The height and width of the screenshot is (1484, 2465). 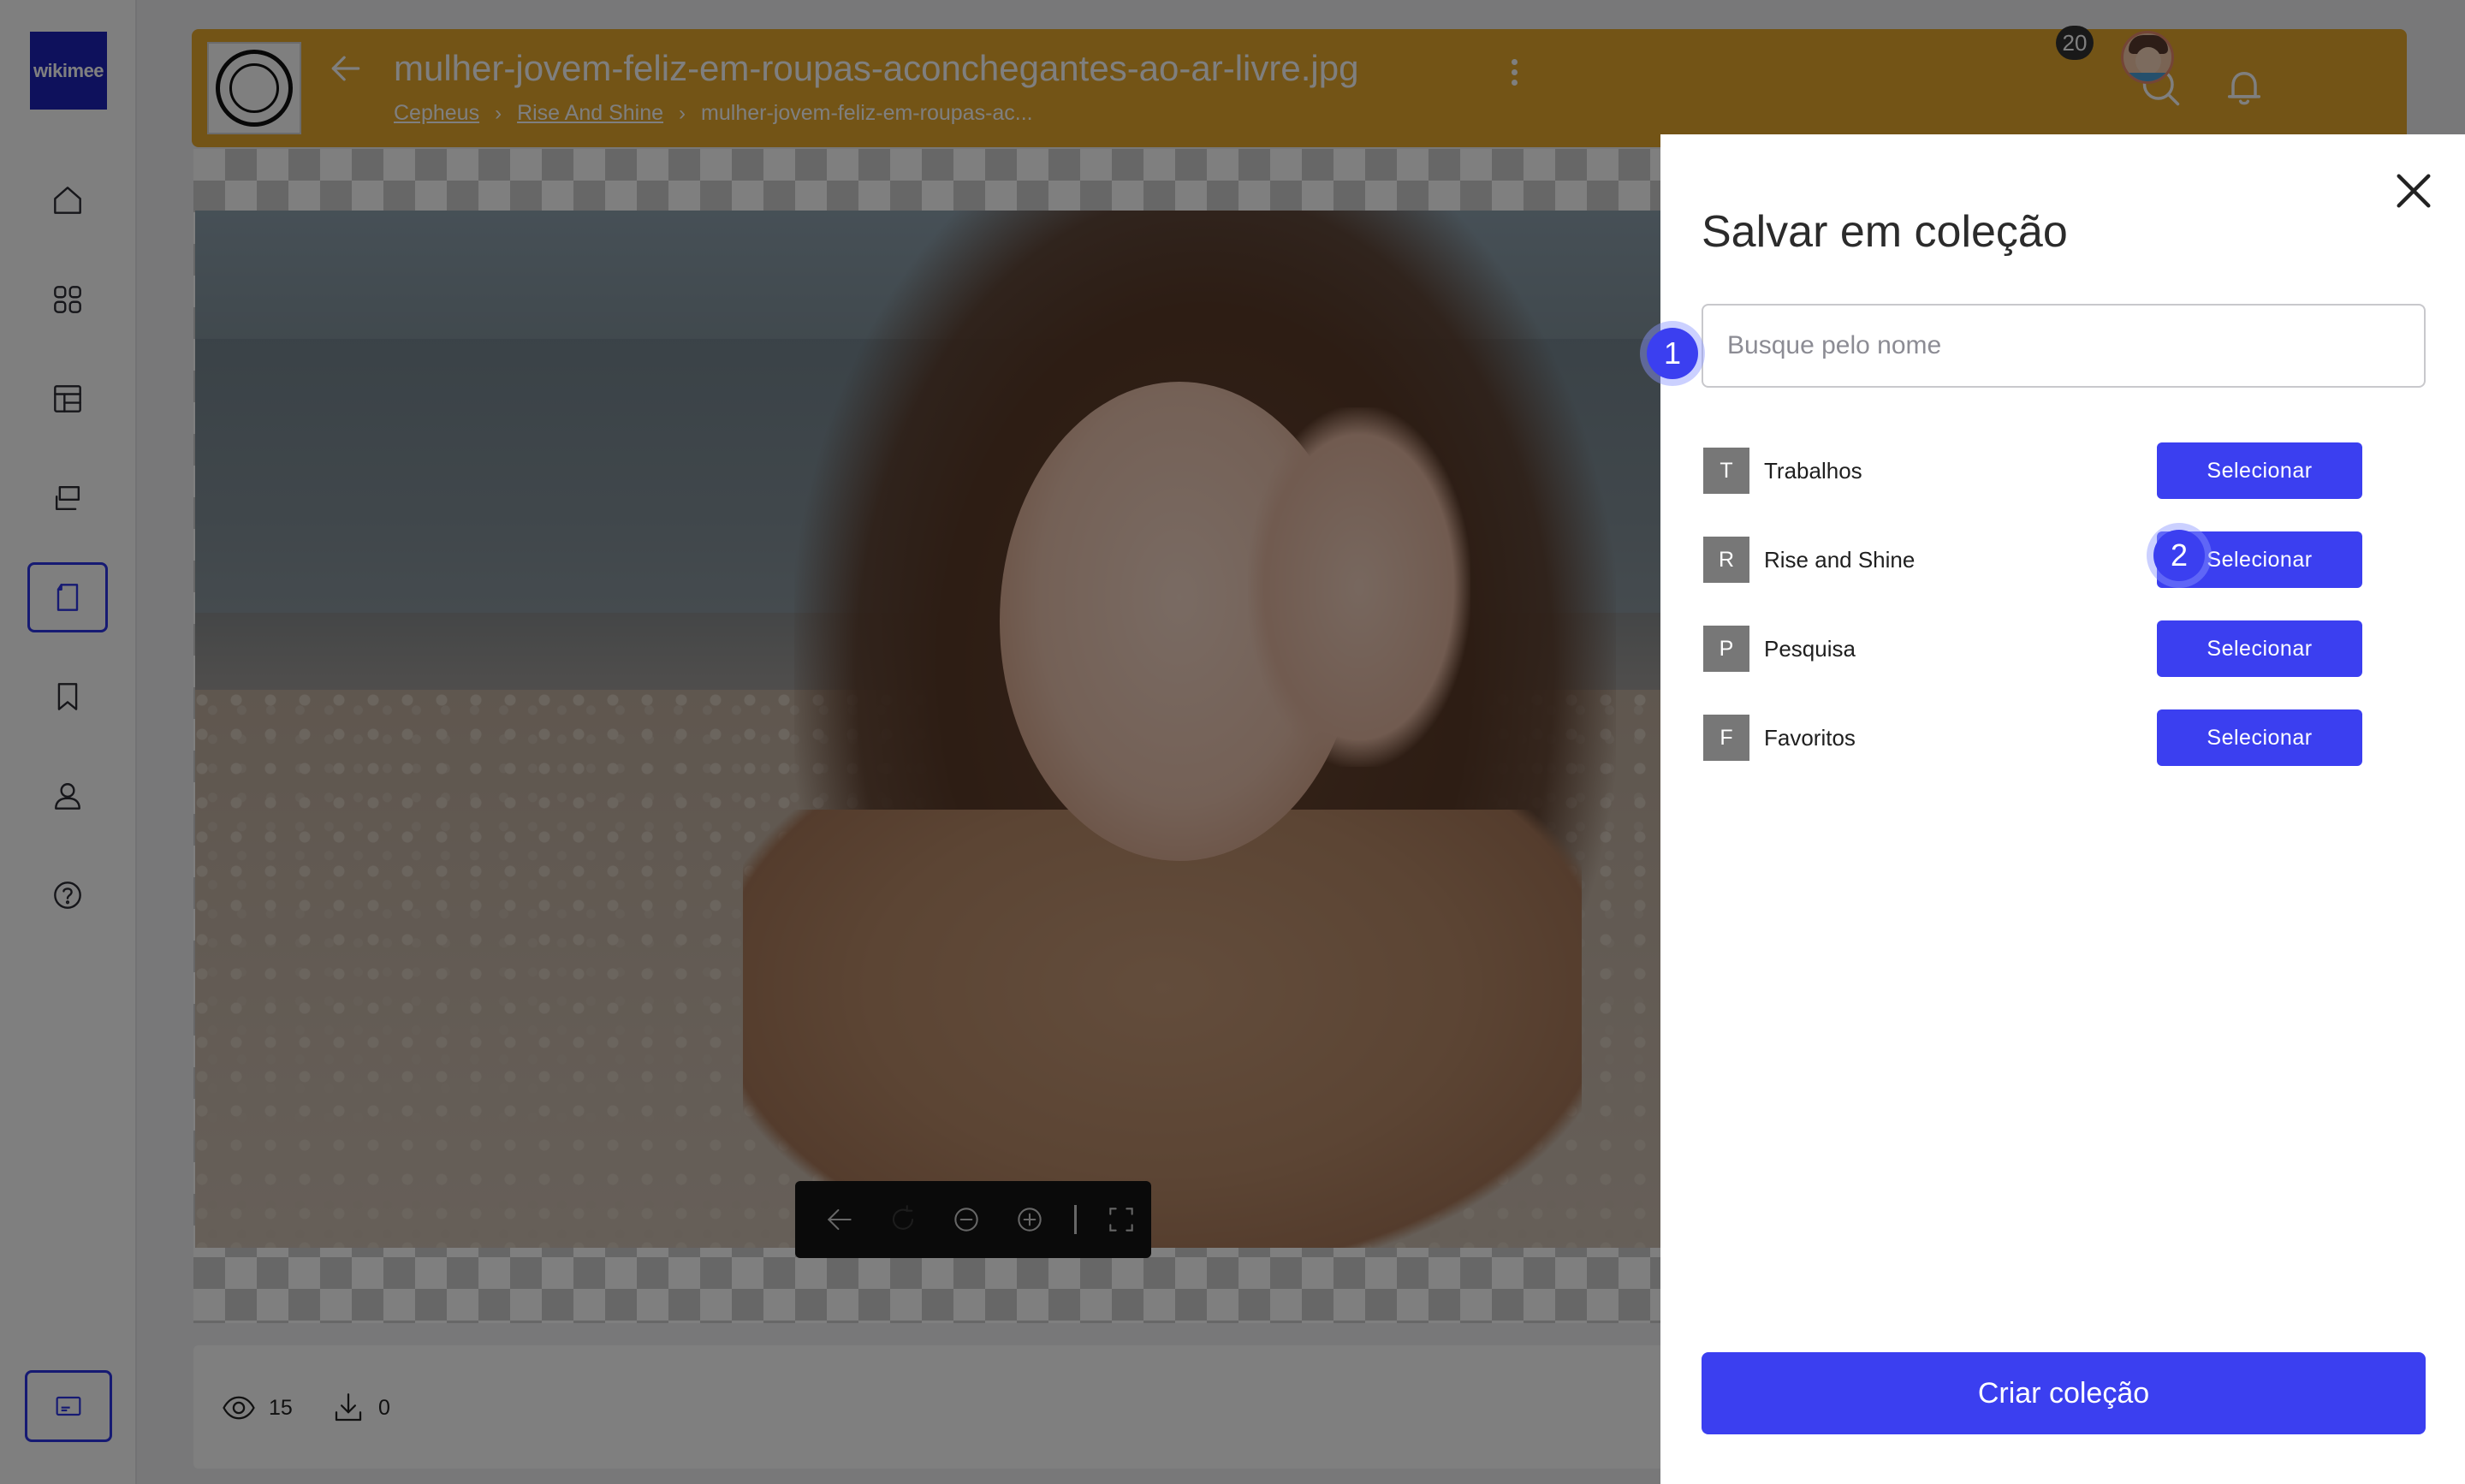 What do you see at coordinates (2415, 193) in the screenshot?
I see `close-icon` at bounding box center [2415, 193].